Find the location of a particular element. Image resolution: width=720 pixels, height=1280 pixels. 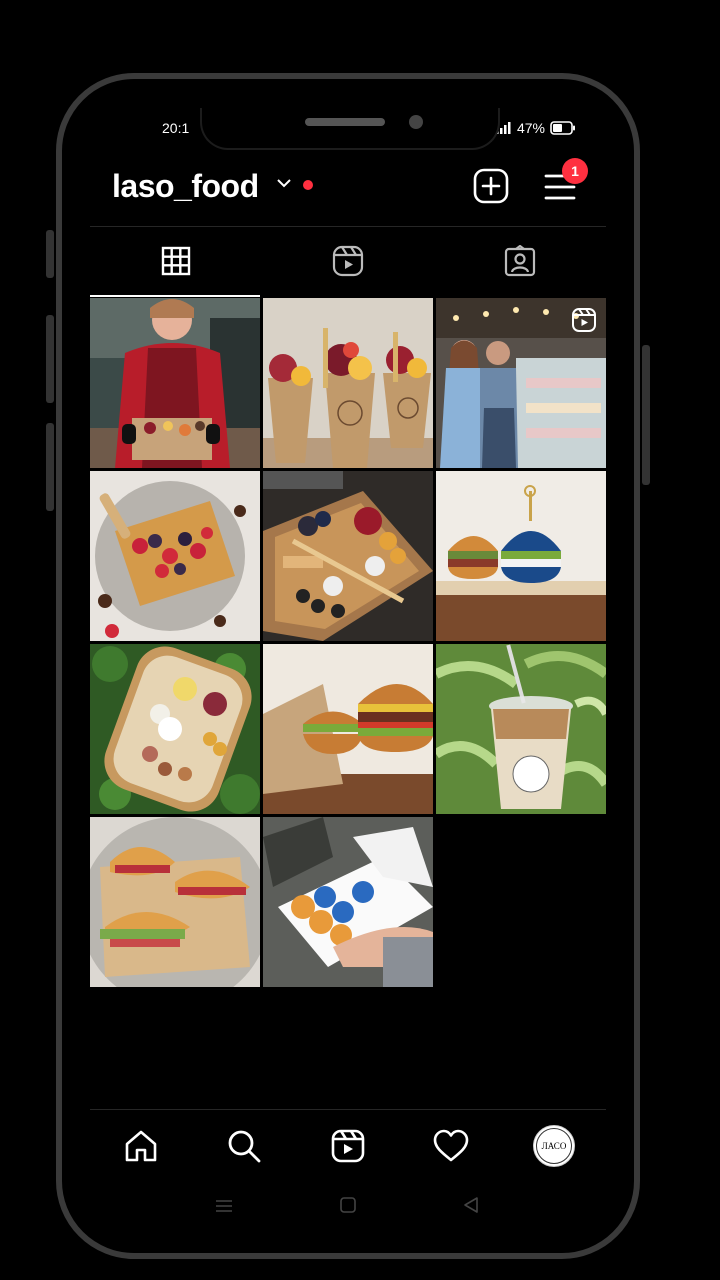

tab-tagged is located at coordinates (520, 261).